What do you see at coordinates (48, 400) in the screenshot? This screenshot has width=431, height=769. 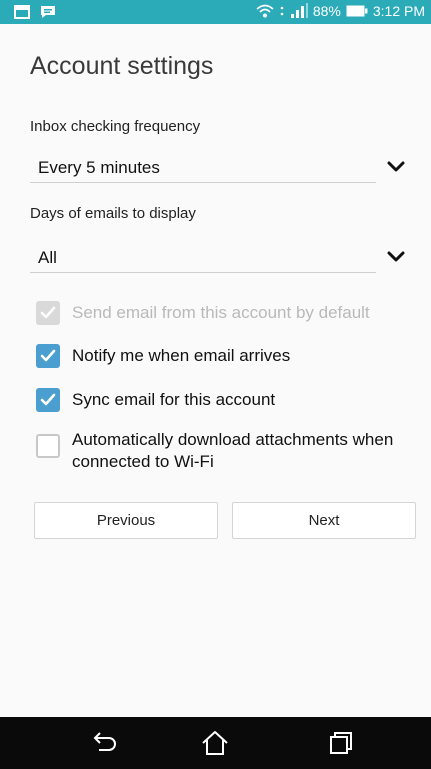 I see `sync-checkbox` at bounding box center [48, 400].